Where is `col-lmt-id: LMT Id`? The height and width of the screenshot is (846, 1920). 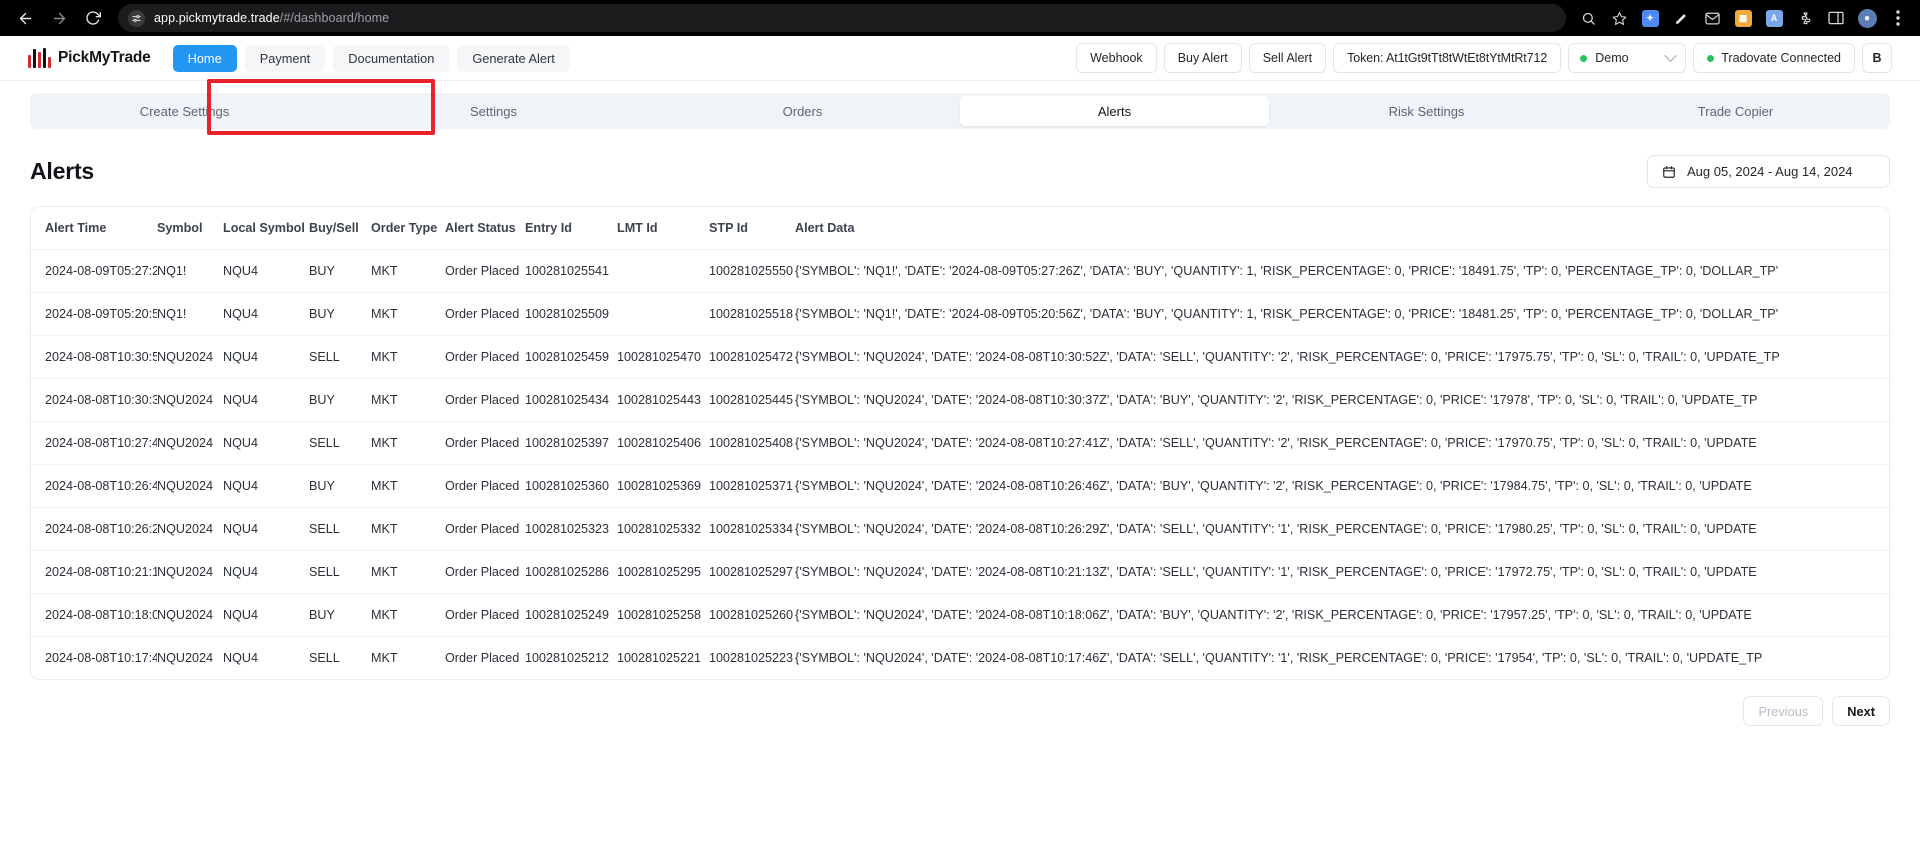 col-lmt-id: LMT Id is located at coordinates (663, 228).